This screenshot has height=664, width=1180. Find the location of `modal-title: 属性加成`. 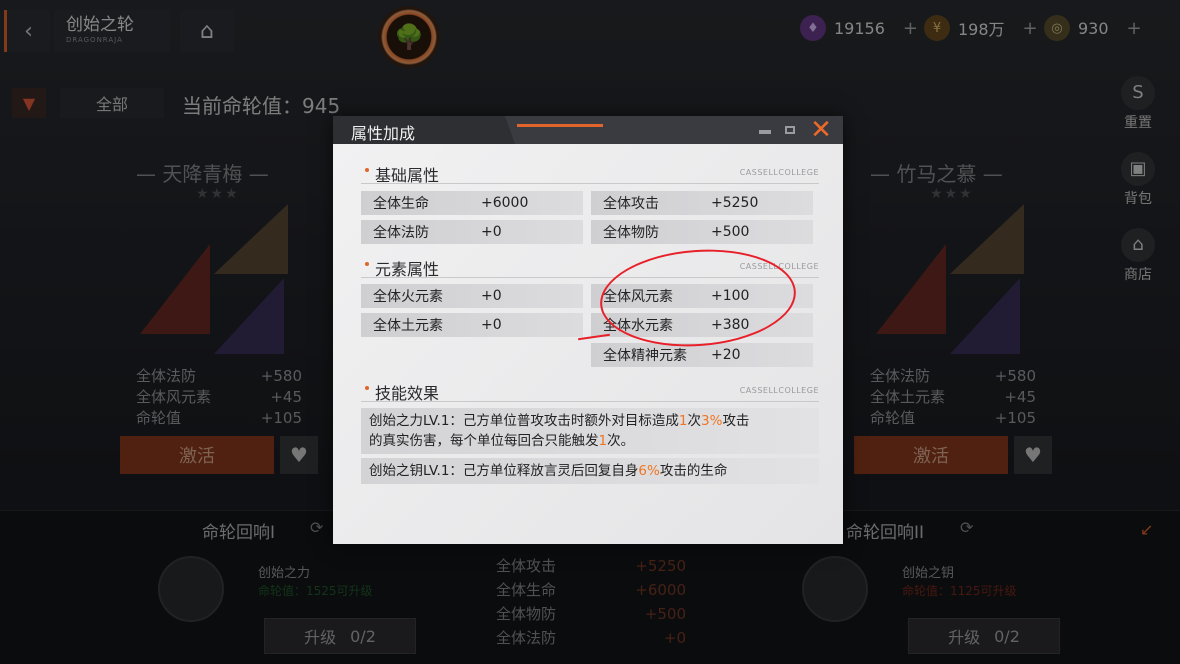

modal-title: 属性加成 is located at coordinates (383, 133).